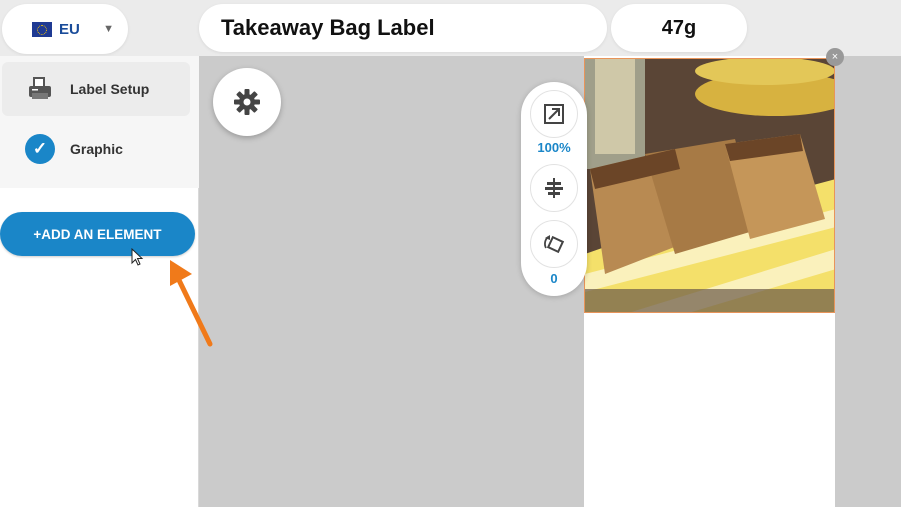 Image resolution: width=901 pixels, height=507 pixels. I want to click on region-selector: EU ▼, so click(65, 29).